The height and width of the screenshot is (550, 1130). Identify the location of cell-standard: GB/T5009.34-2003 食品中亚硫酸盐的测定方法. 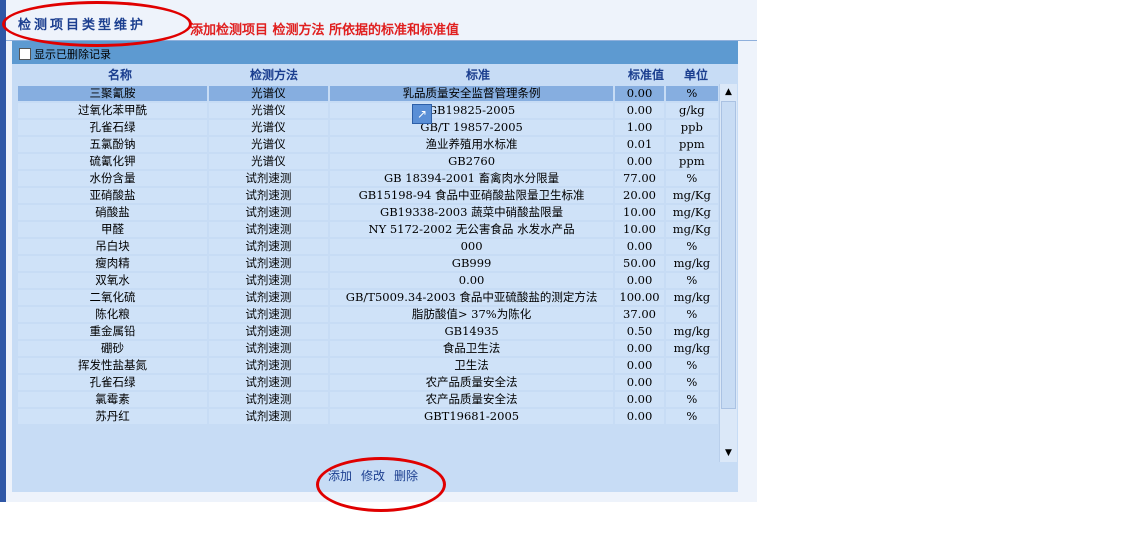
(471, 297).